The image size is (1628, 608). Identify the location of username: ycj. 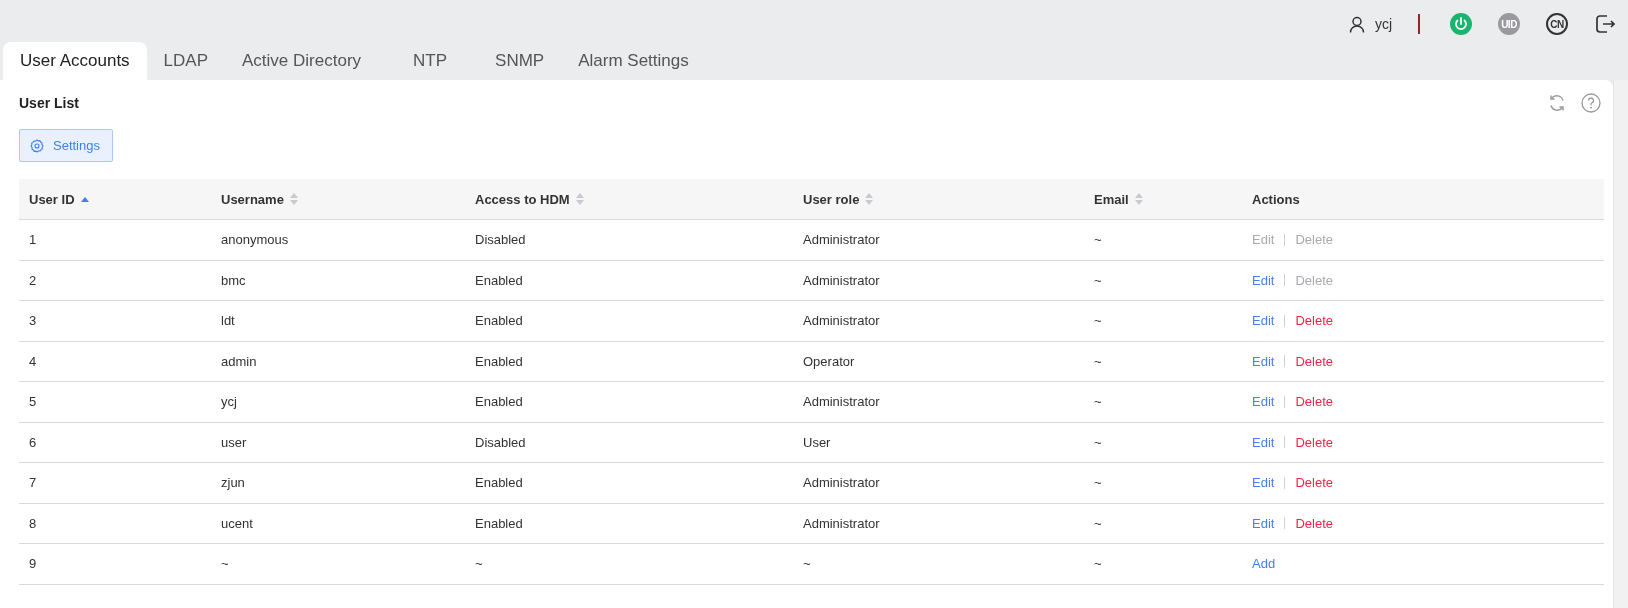
(1383, 24).